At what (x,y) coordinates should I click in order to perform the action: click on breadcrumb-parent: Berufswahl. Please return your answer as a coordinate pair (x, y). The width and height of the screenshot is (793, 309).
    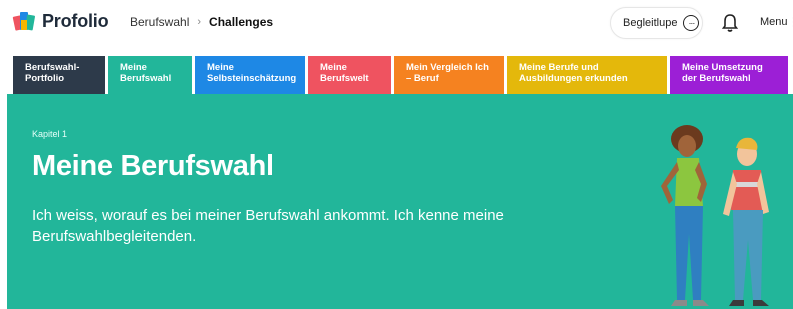
    Looking at the image, I should click on (159, 22).